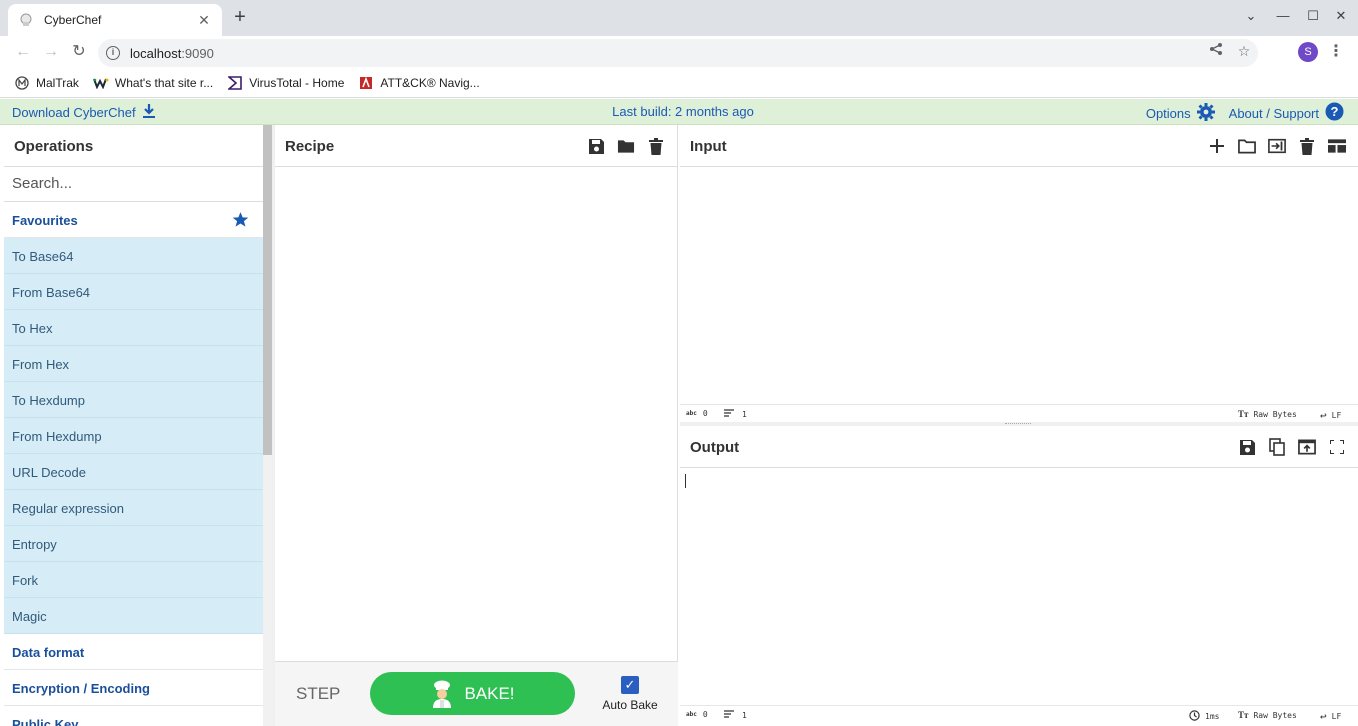 The image size is (1358, 726). I want to click on category-data-format: Data format, so click(133, 652).